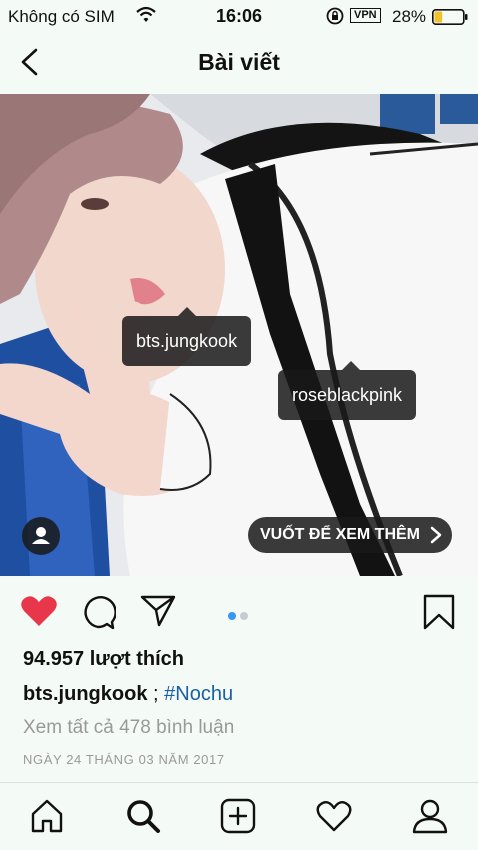 This screenshot has width=478, height=850. Describe the element at coordinates (239, 17) in the screenshot. I see `status-bar: Không có SIM 16:06 VPN 28%` at that location.